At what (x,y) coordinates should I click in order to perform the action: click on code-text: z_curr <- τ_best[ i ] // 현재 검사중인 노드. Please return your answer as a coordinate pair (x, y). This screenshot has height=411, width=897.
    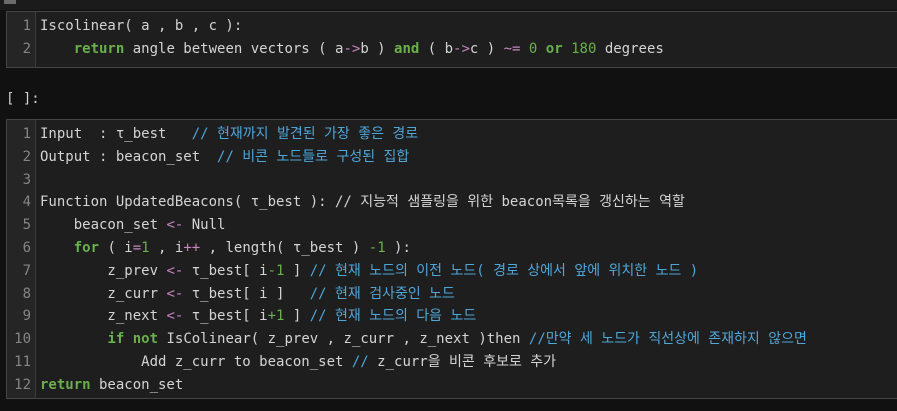
    Looking at the image, I should click on (247, 294).